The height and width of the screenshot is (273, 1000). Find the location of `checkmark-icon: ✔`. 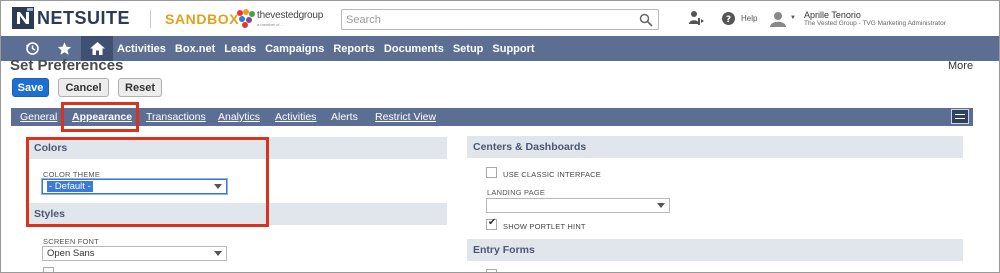

checkmark-icon: ✔ is located at coordinates (492, 222).